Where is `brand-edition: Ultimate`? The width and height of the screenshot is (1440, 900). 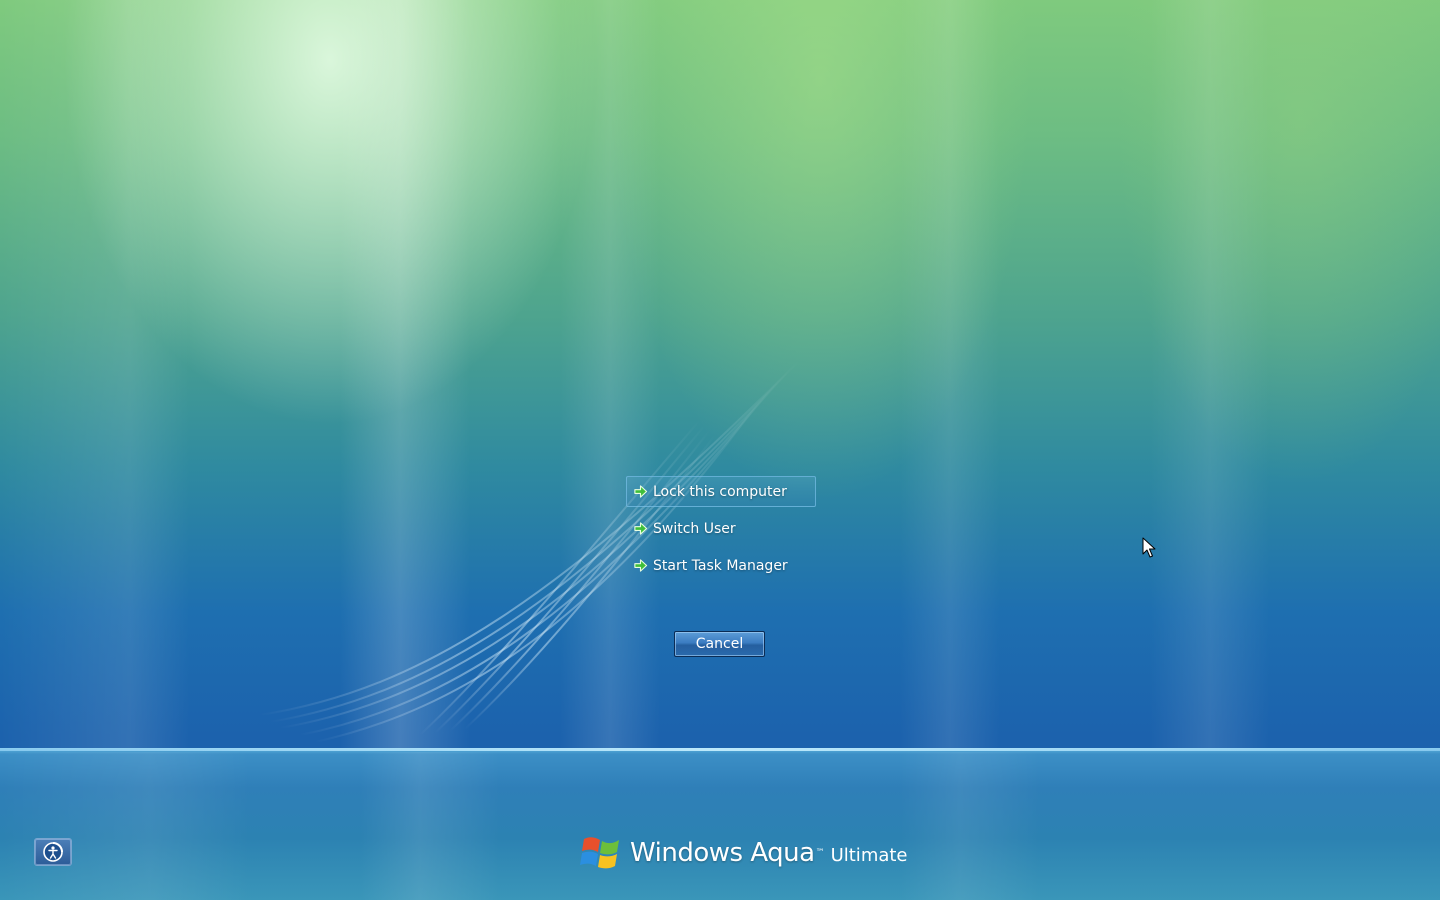
brand-edition: Ultimate is located at coordinates (869, 855).